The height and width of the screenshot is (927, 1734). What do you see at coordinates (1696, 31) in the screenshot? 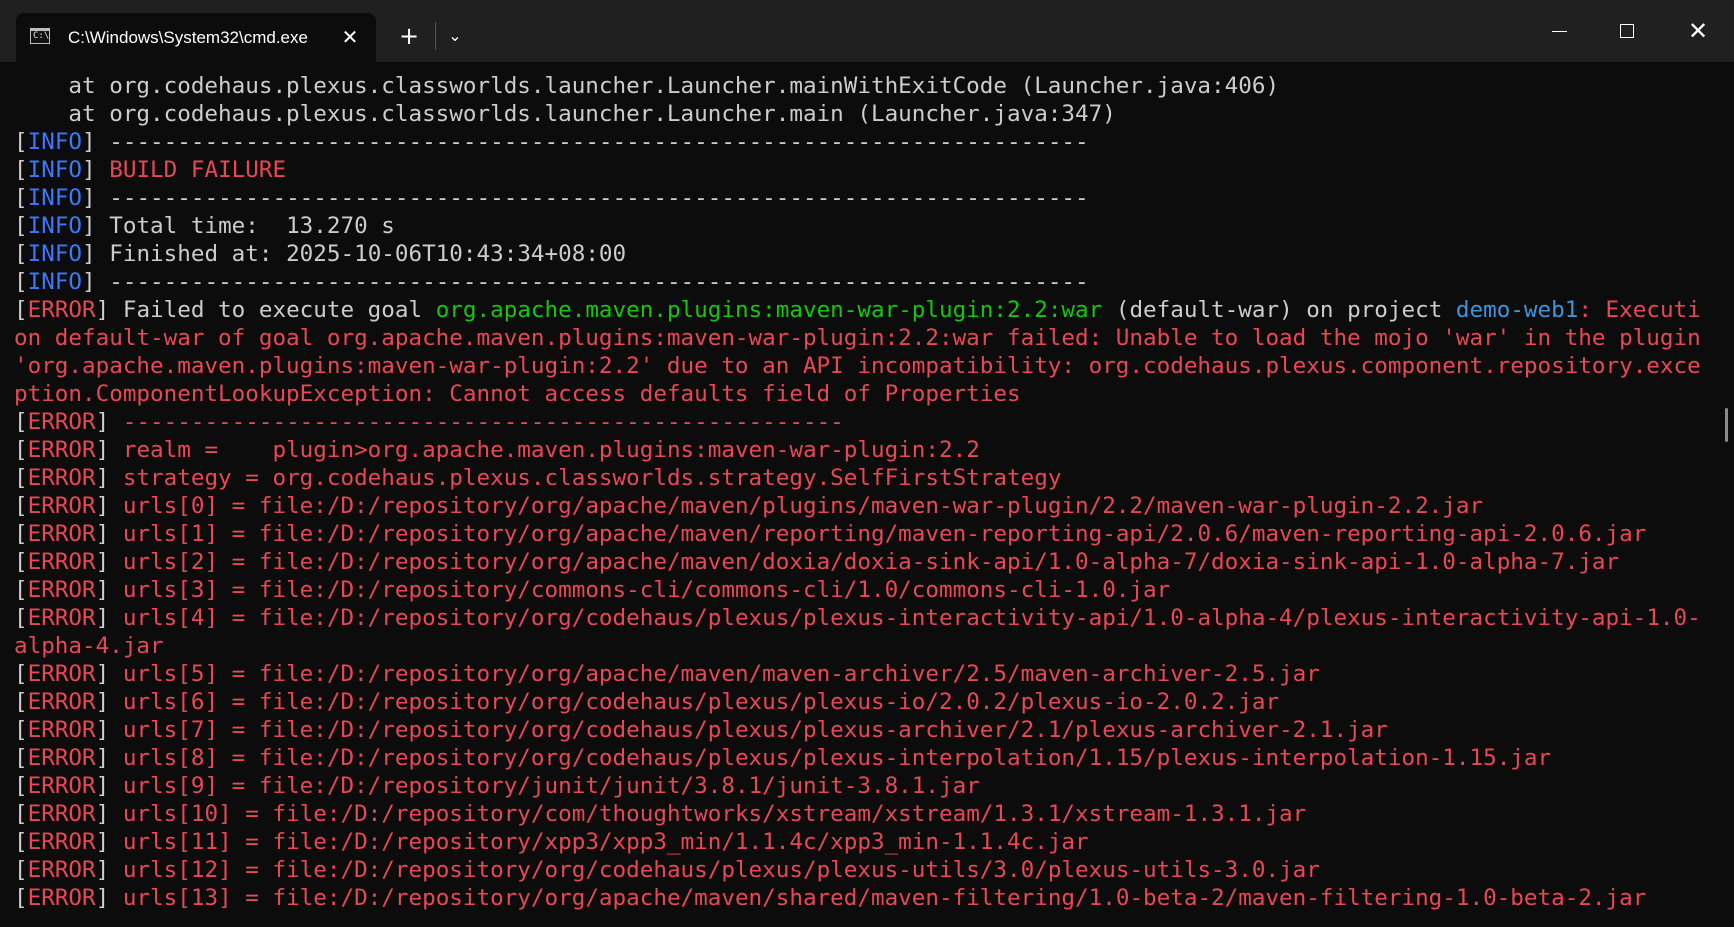
I see `close-button: ✕` at bounding box center [1696, 31].